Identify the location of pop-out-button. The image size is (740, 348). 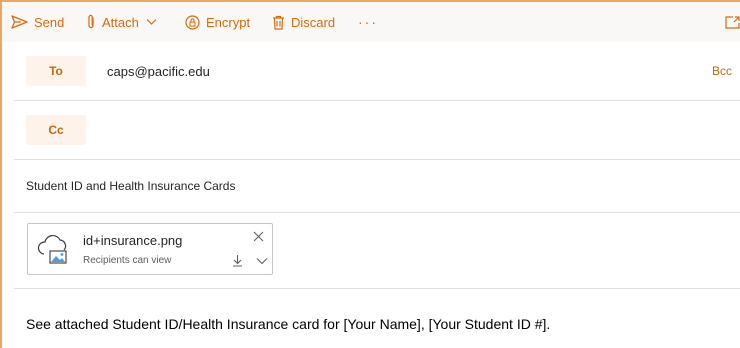
(732, 22).